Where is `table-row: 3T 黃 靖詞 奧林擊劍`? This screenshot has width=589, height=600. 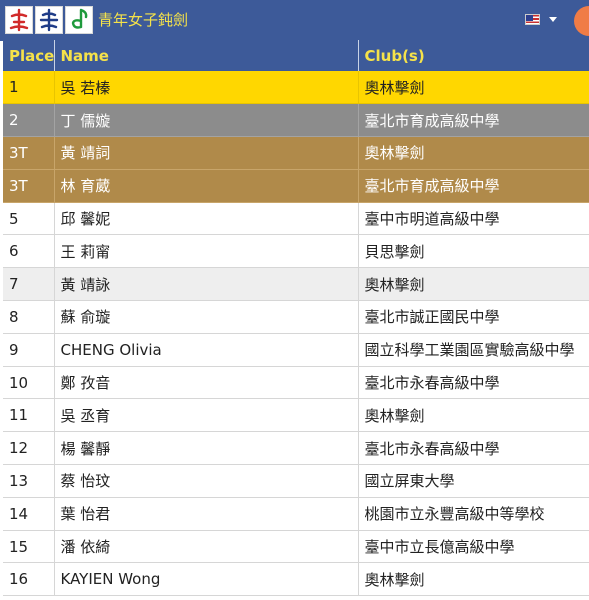 table-row: 3T 黃 靖詞 奧林擊劍 is located at coordinates (296, 153).